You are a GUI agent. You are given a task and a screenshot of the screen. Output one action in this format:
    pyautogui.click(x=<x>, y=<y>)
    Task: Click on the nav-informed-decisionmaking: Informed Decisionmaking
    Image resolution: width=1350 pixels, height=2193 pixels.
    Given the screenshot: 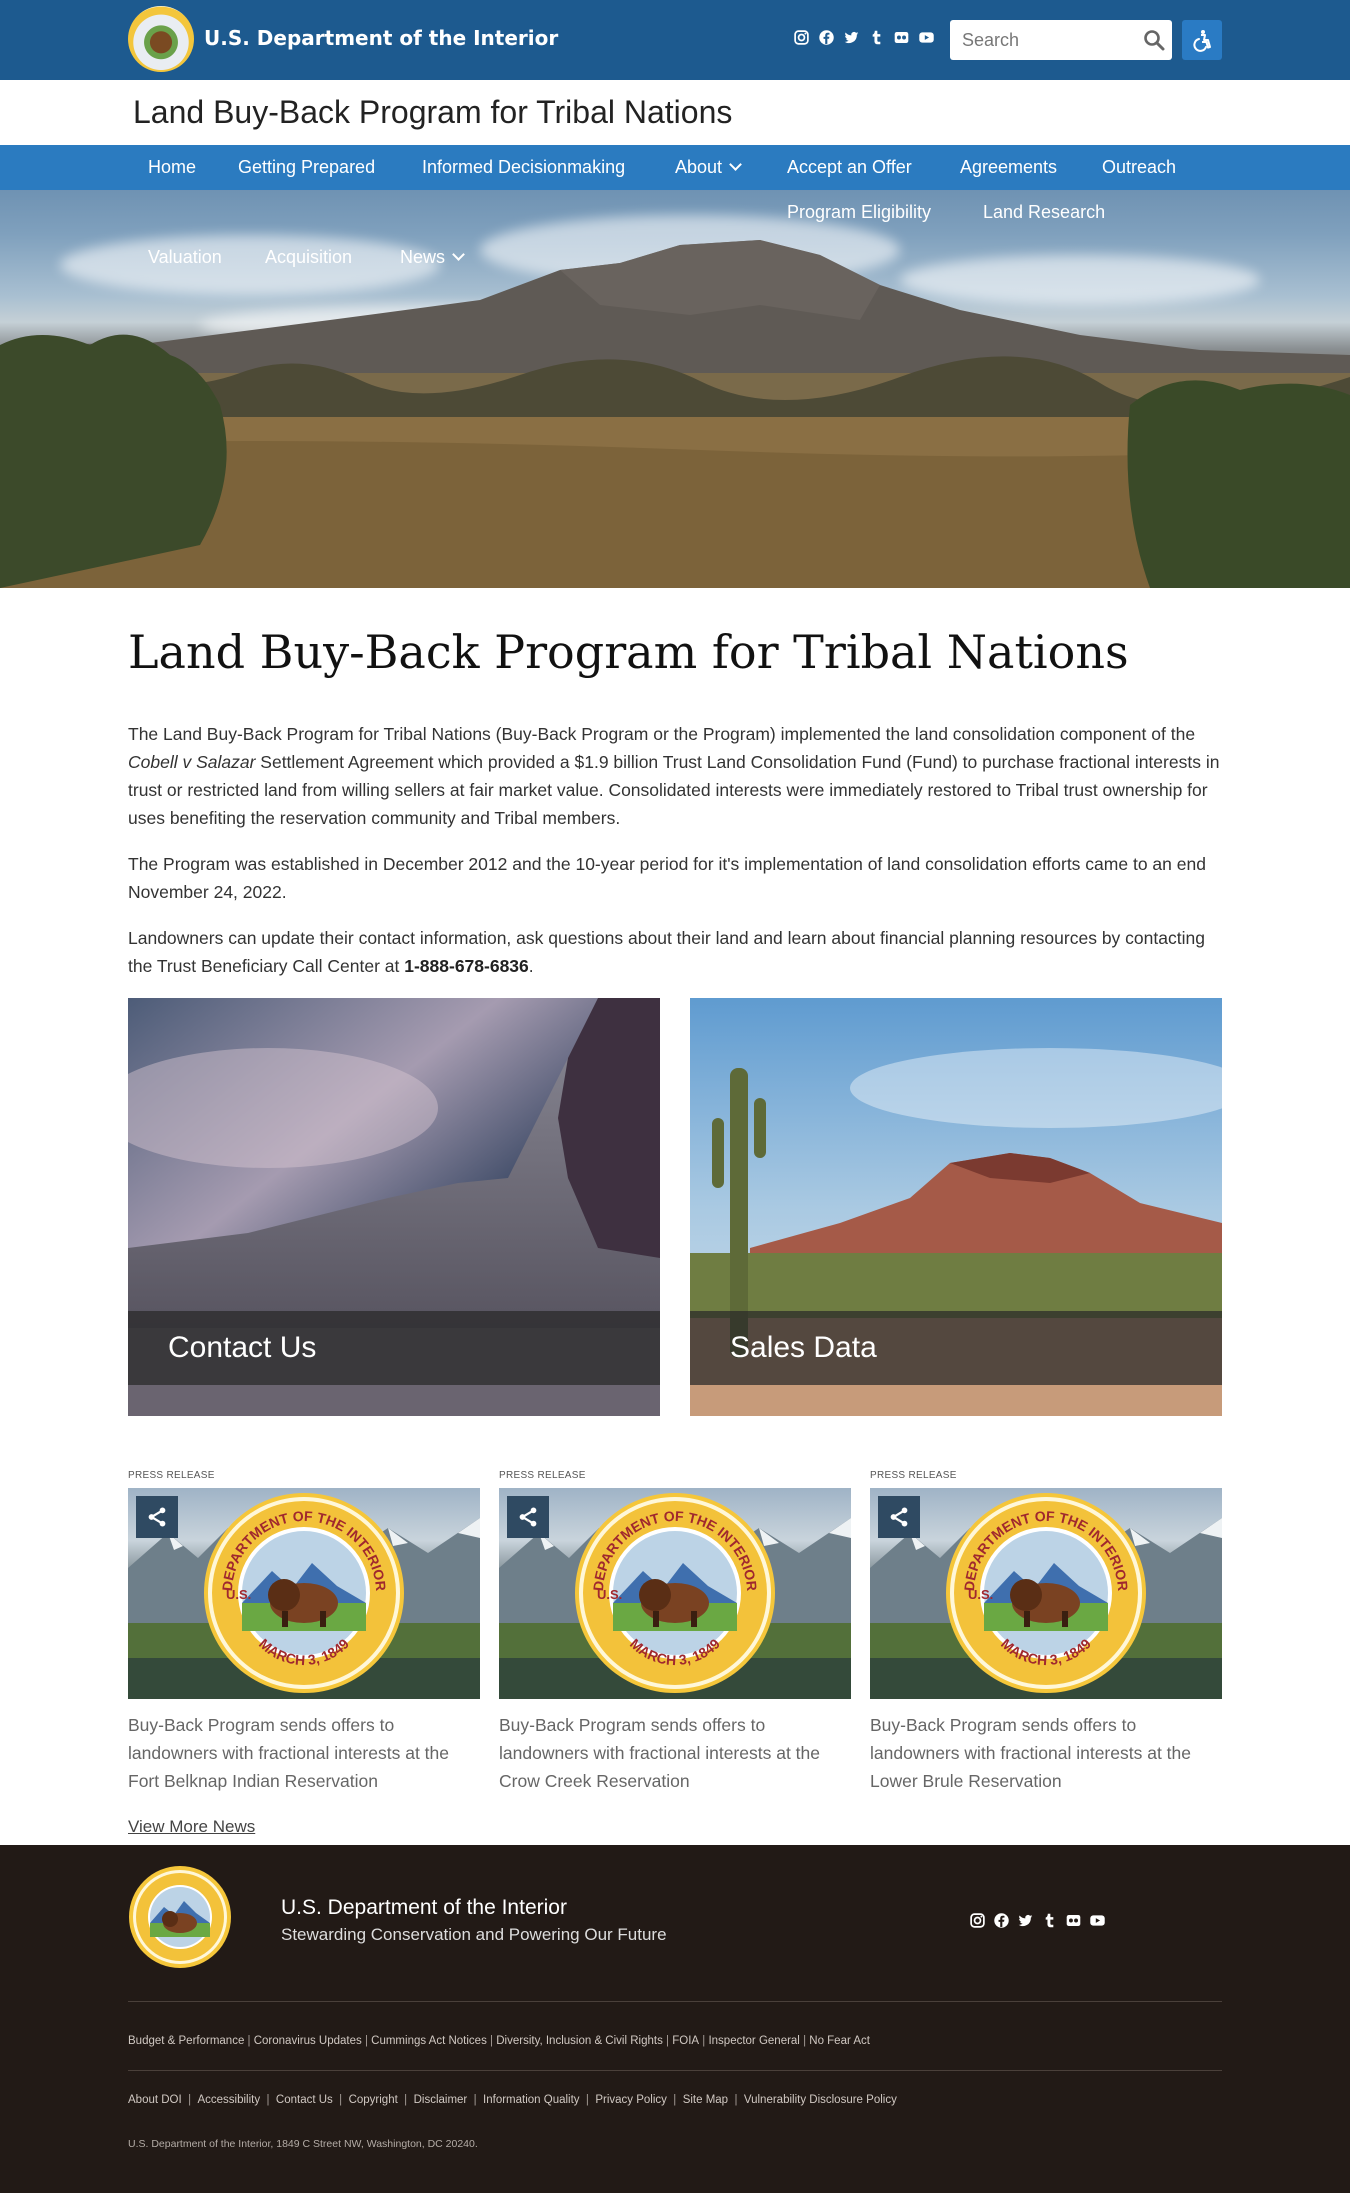 What is the action you would take?
    pyautogui.click(x=523, y=167)
    